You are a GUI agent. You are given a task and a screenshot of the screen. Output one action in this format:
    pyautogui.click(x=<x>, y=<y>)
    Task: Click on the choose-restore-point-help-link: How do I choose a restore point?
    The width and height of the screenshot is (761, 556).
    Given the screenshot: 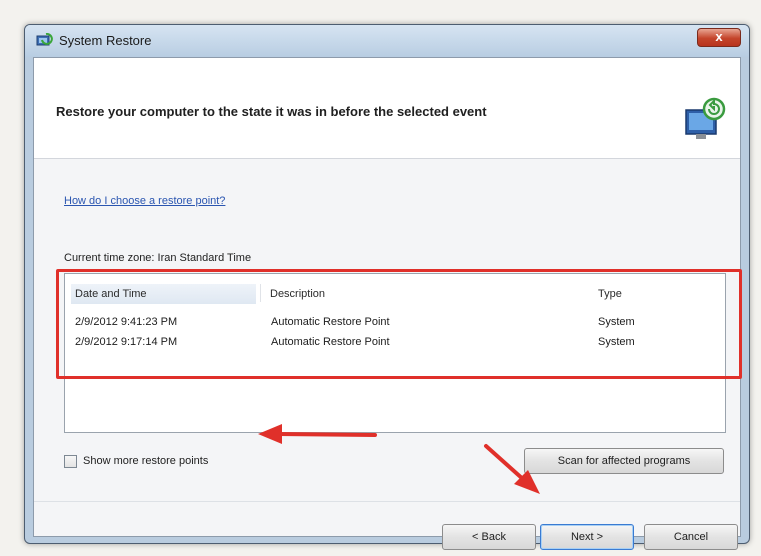 What is the action you would take?
    pyautogui.click(x=144, y=201)
    